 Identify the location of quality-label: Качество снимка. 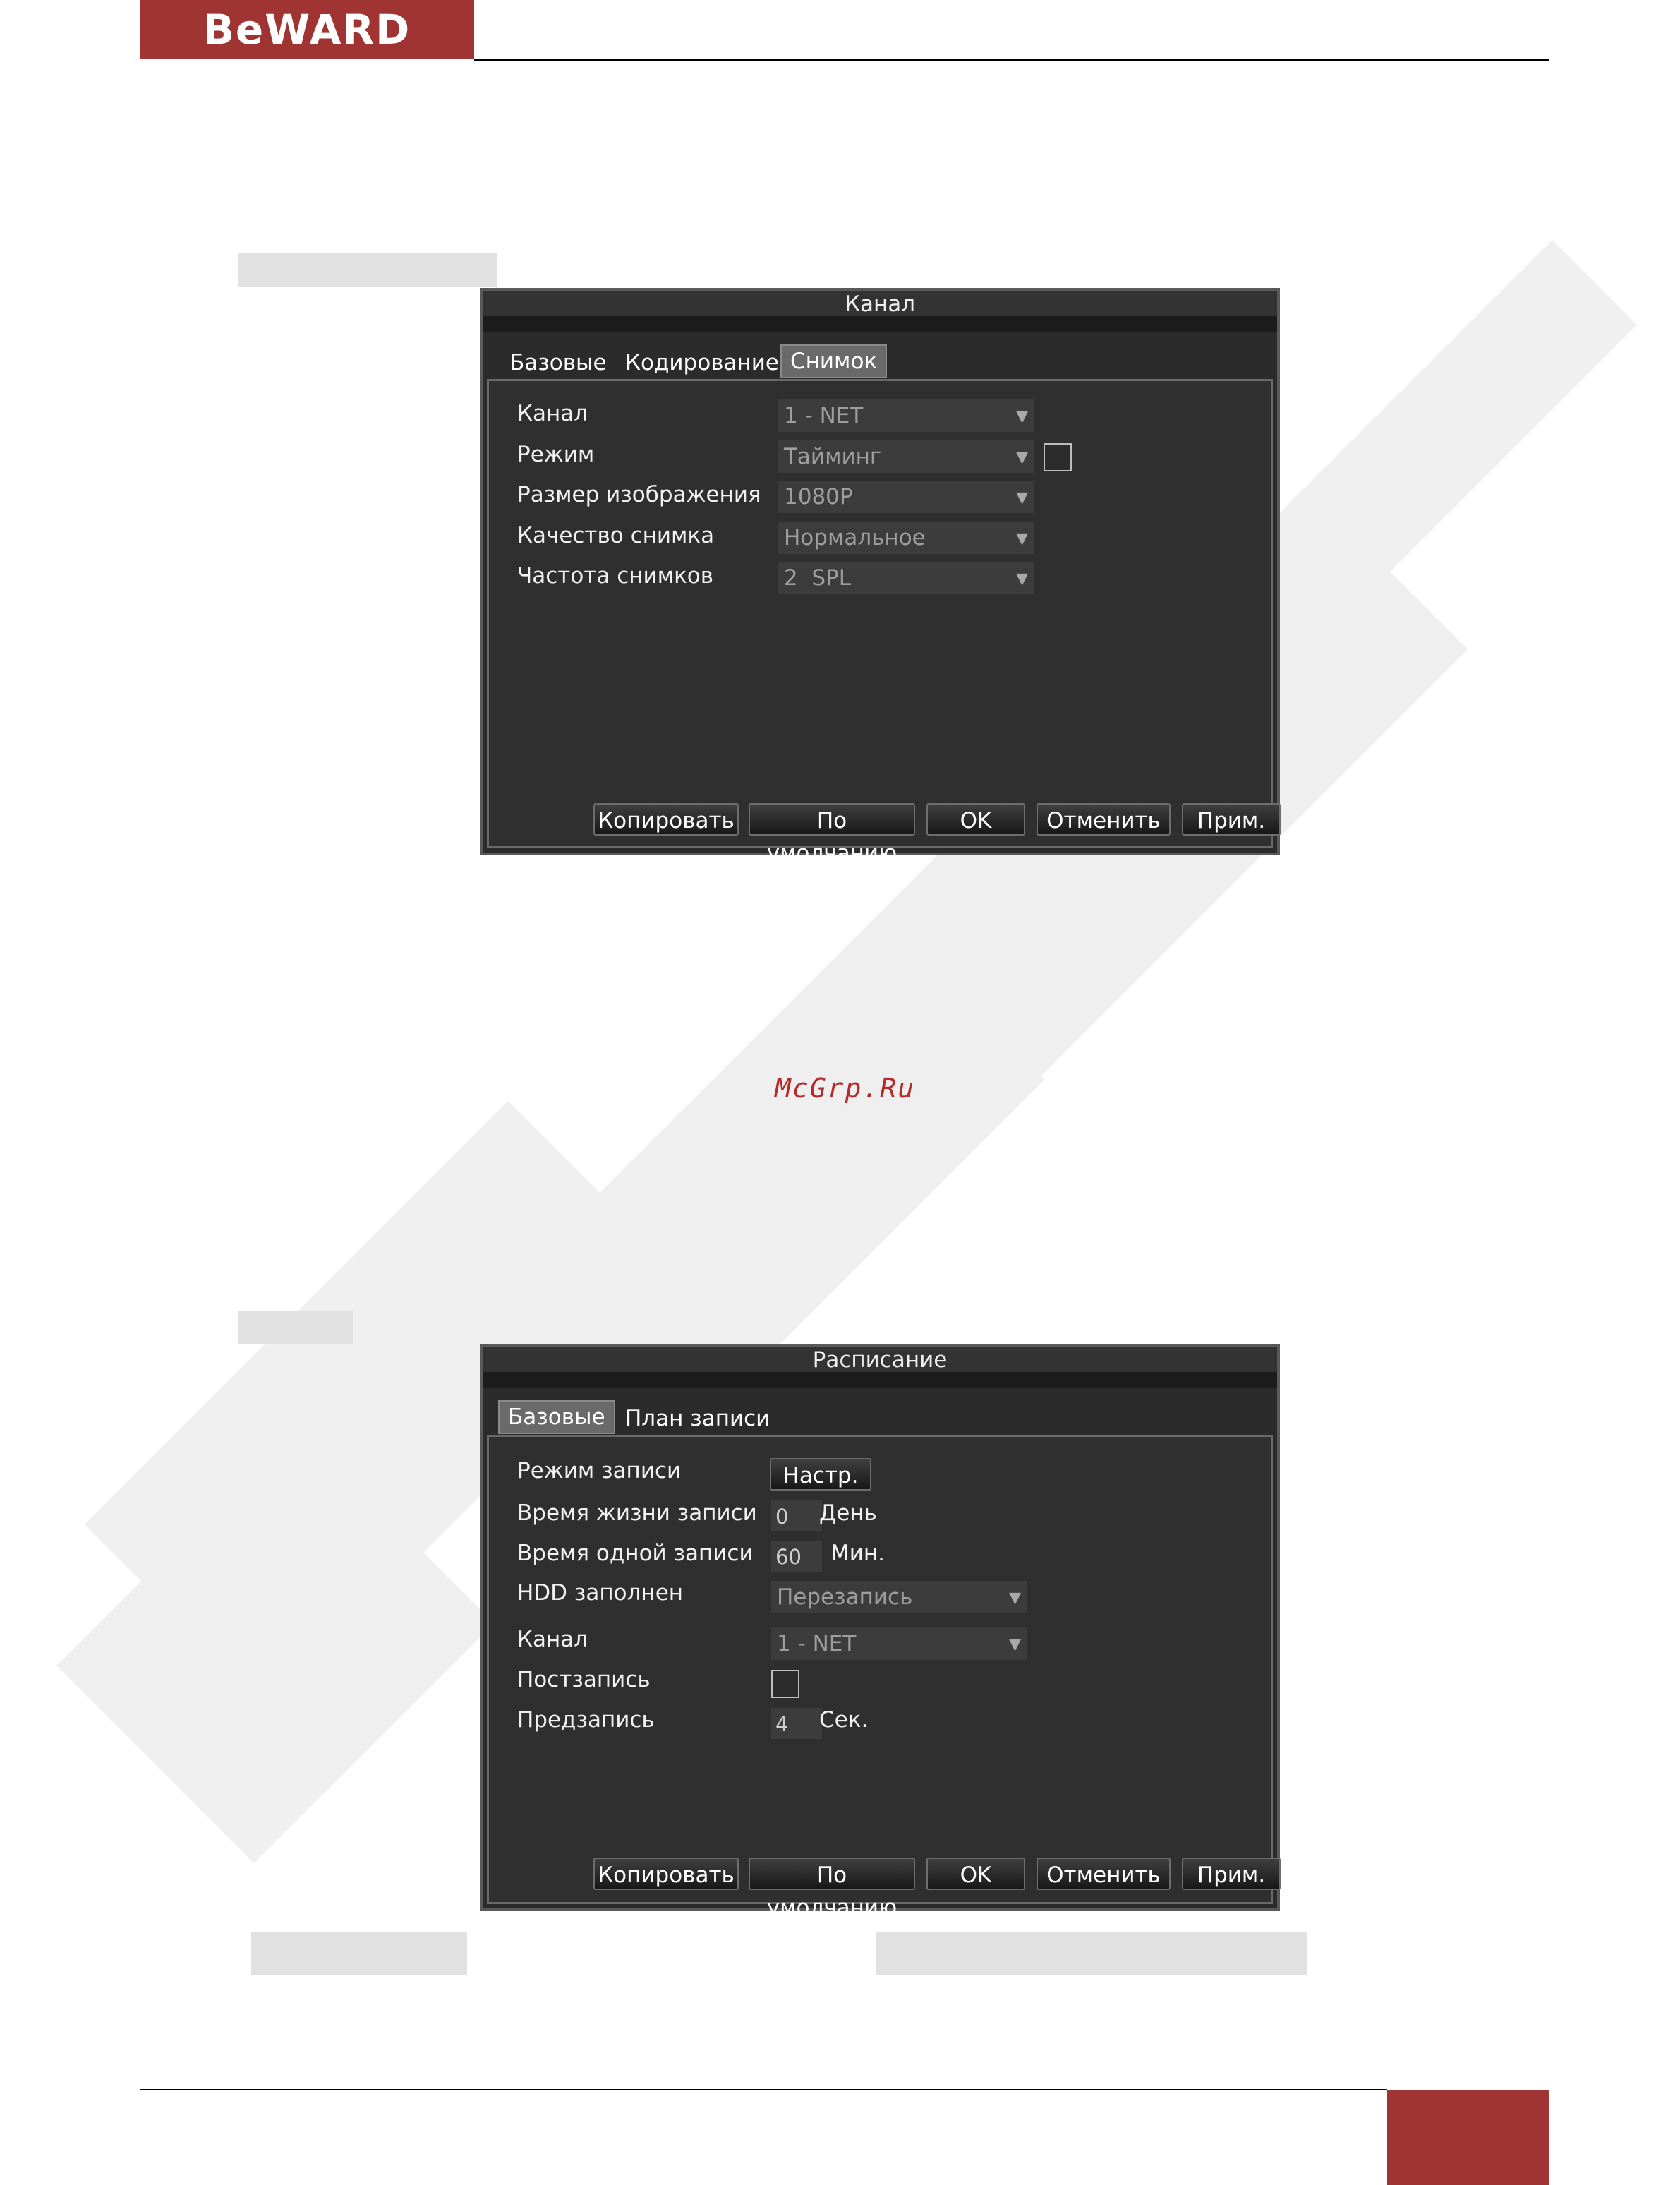
(616, 535).